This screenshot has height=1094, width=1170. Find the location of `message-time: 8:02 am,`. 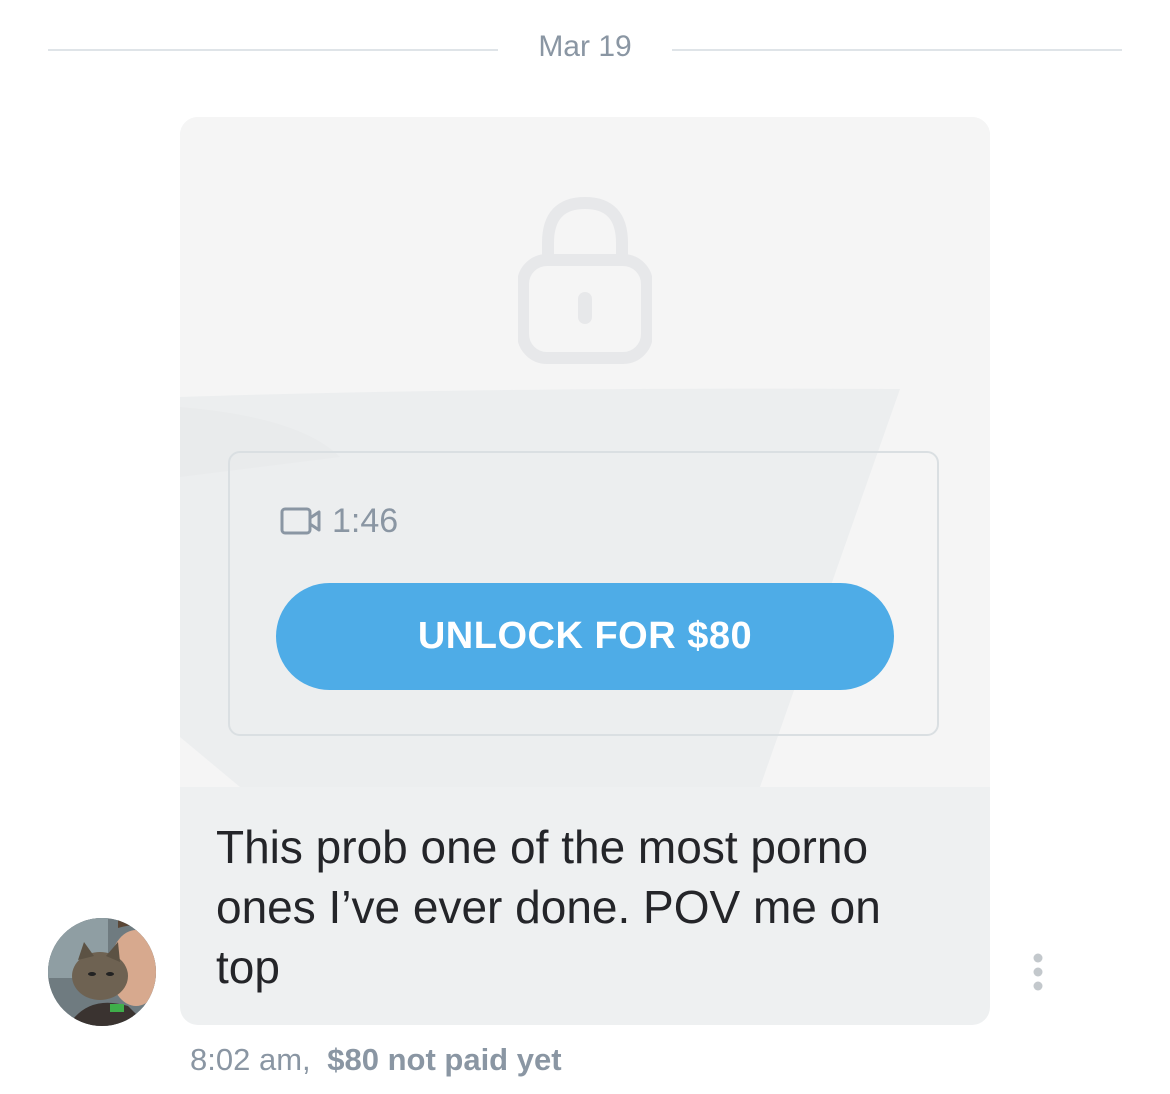

message-time: 8:02 am, is located at coordinates (250, 1059).